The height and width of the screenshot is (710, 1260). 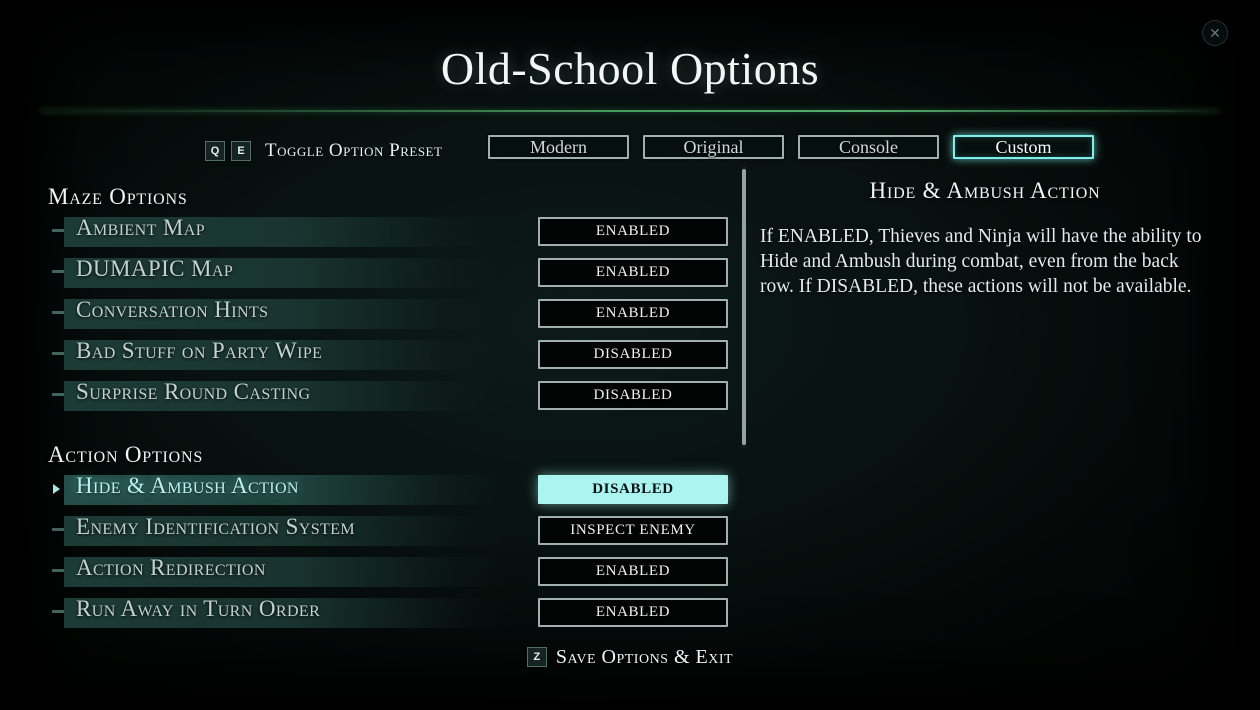 What do you see at coordinates (126, 454) in the screenshot?
I see `section-heading-action: Action Options` at bounding box center [126, 454].